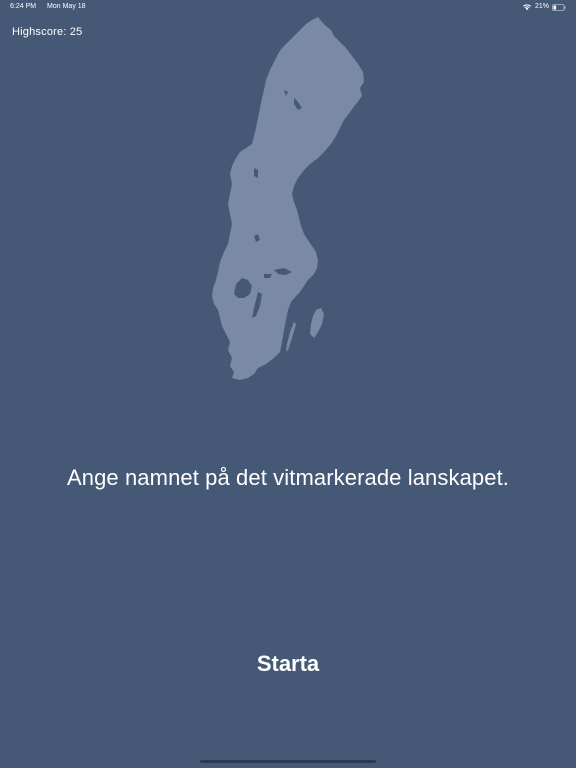  I want to click on start-button: Starta, so click(288, 664).